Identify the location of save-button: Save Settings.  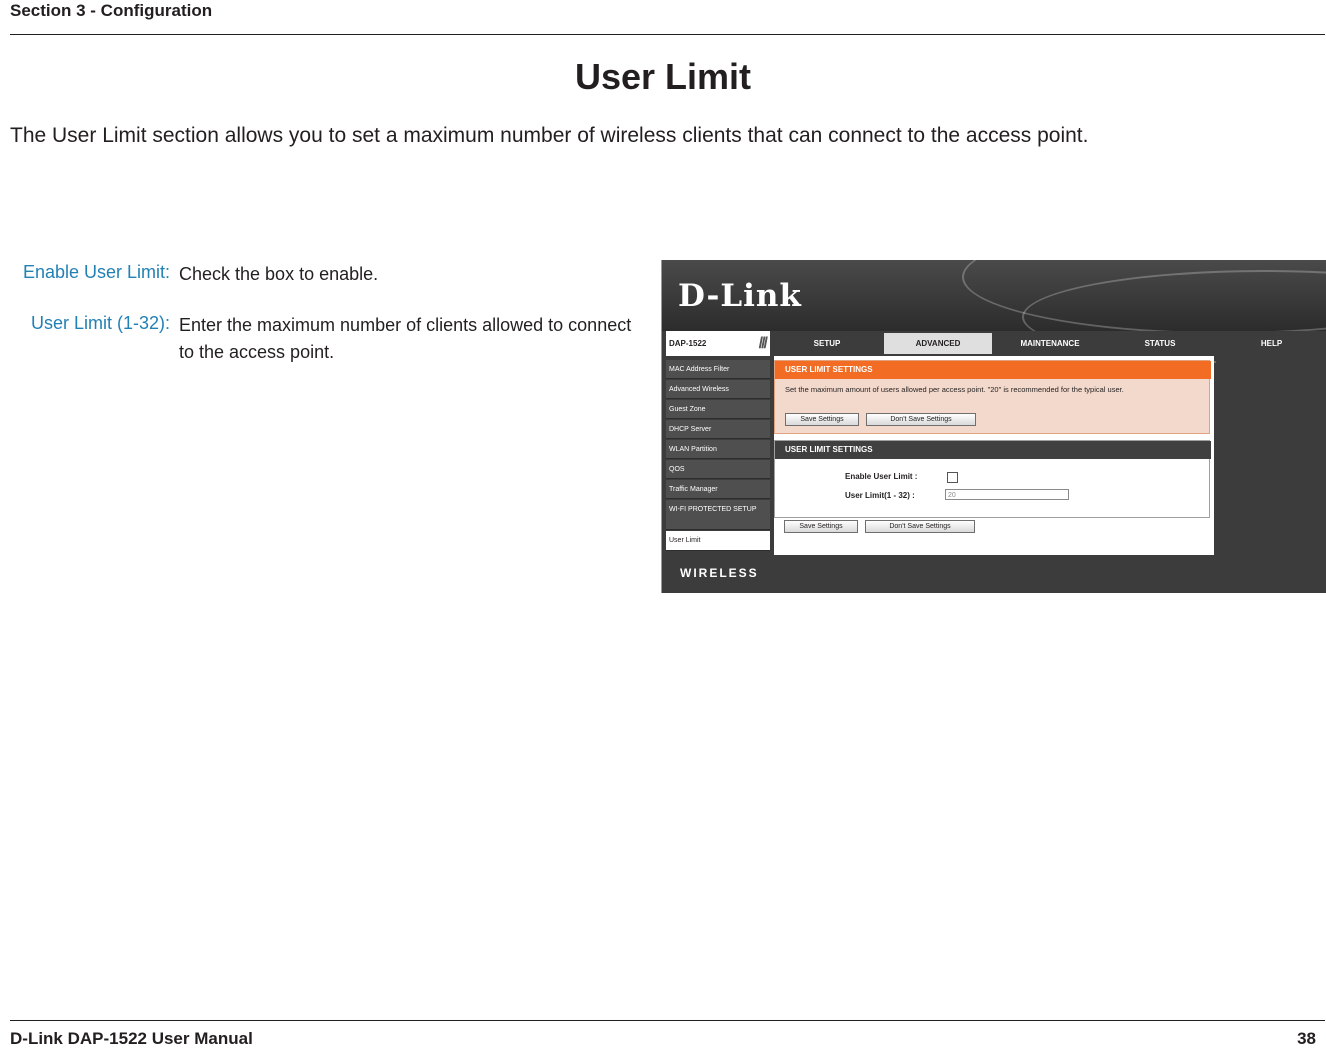
(822, 419).